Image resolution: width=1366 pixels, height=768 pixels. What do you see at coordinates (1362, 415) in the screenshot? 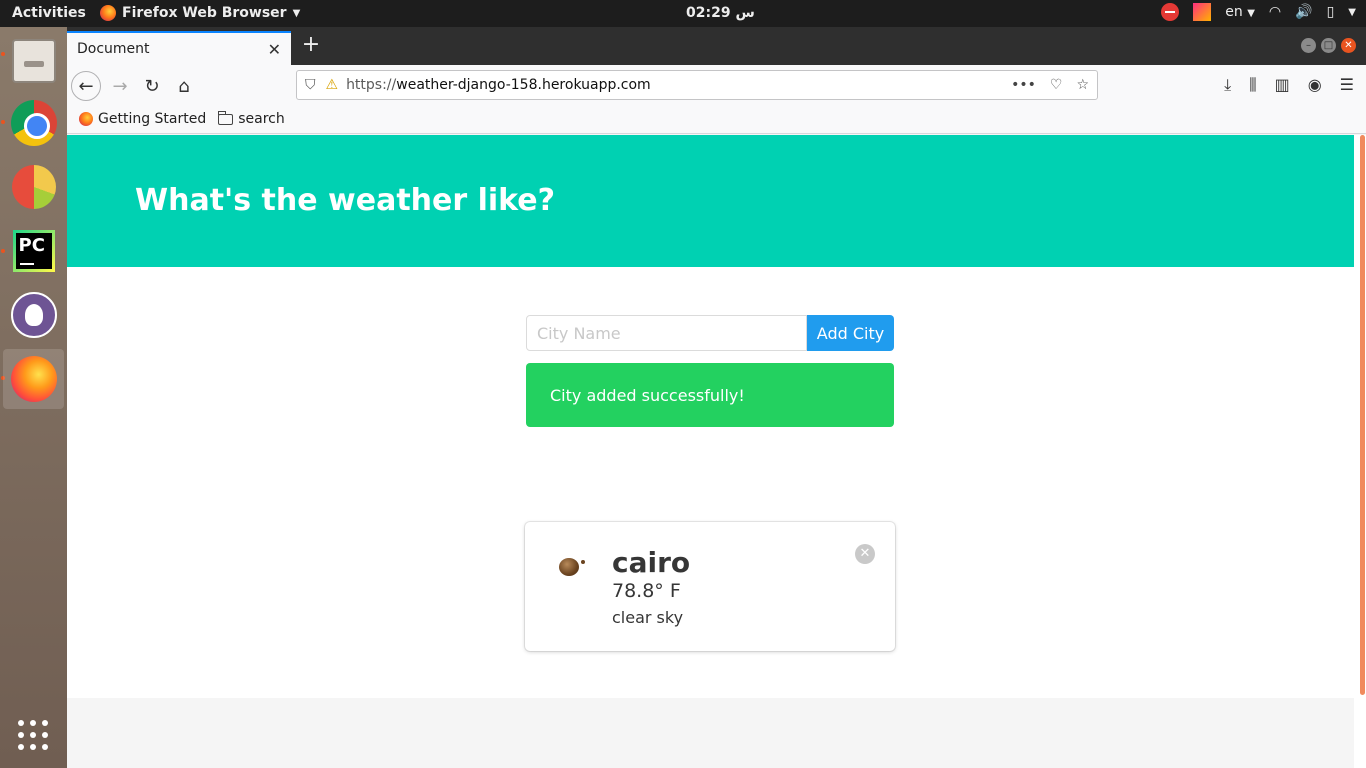
I see `scrollbar-thumb` at bounding box center [1362, 415].